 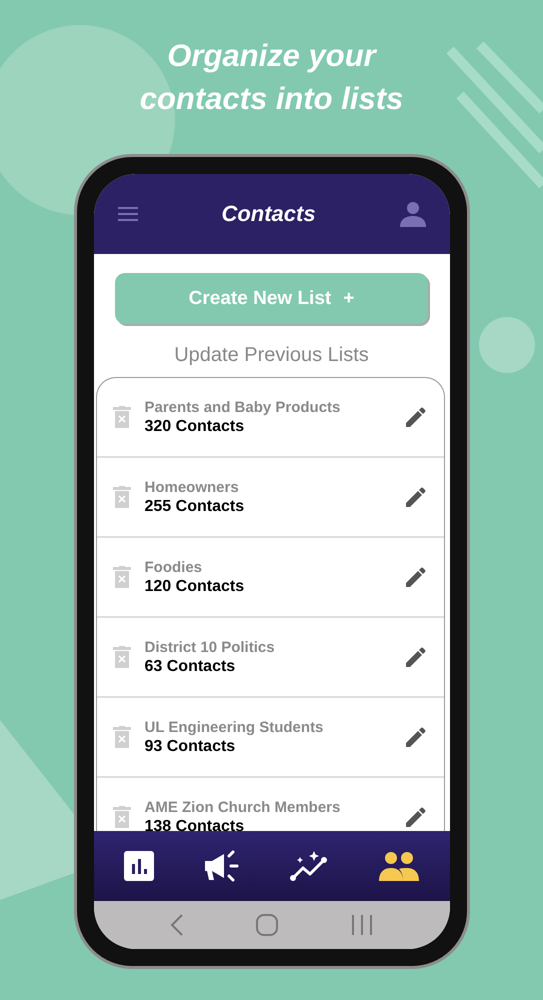 I want to click on contact-count: 120 Contacts, so click(x=195, y=587).